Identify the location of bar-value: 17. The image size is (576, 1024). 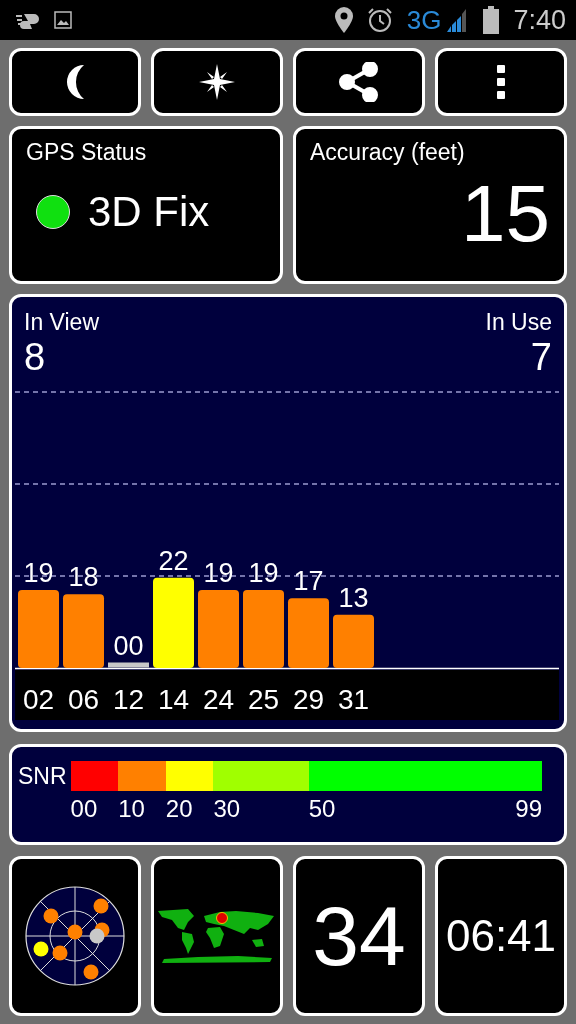
(308, 581).